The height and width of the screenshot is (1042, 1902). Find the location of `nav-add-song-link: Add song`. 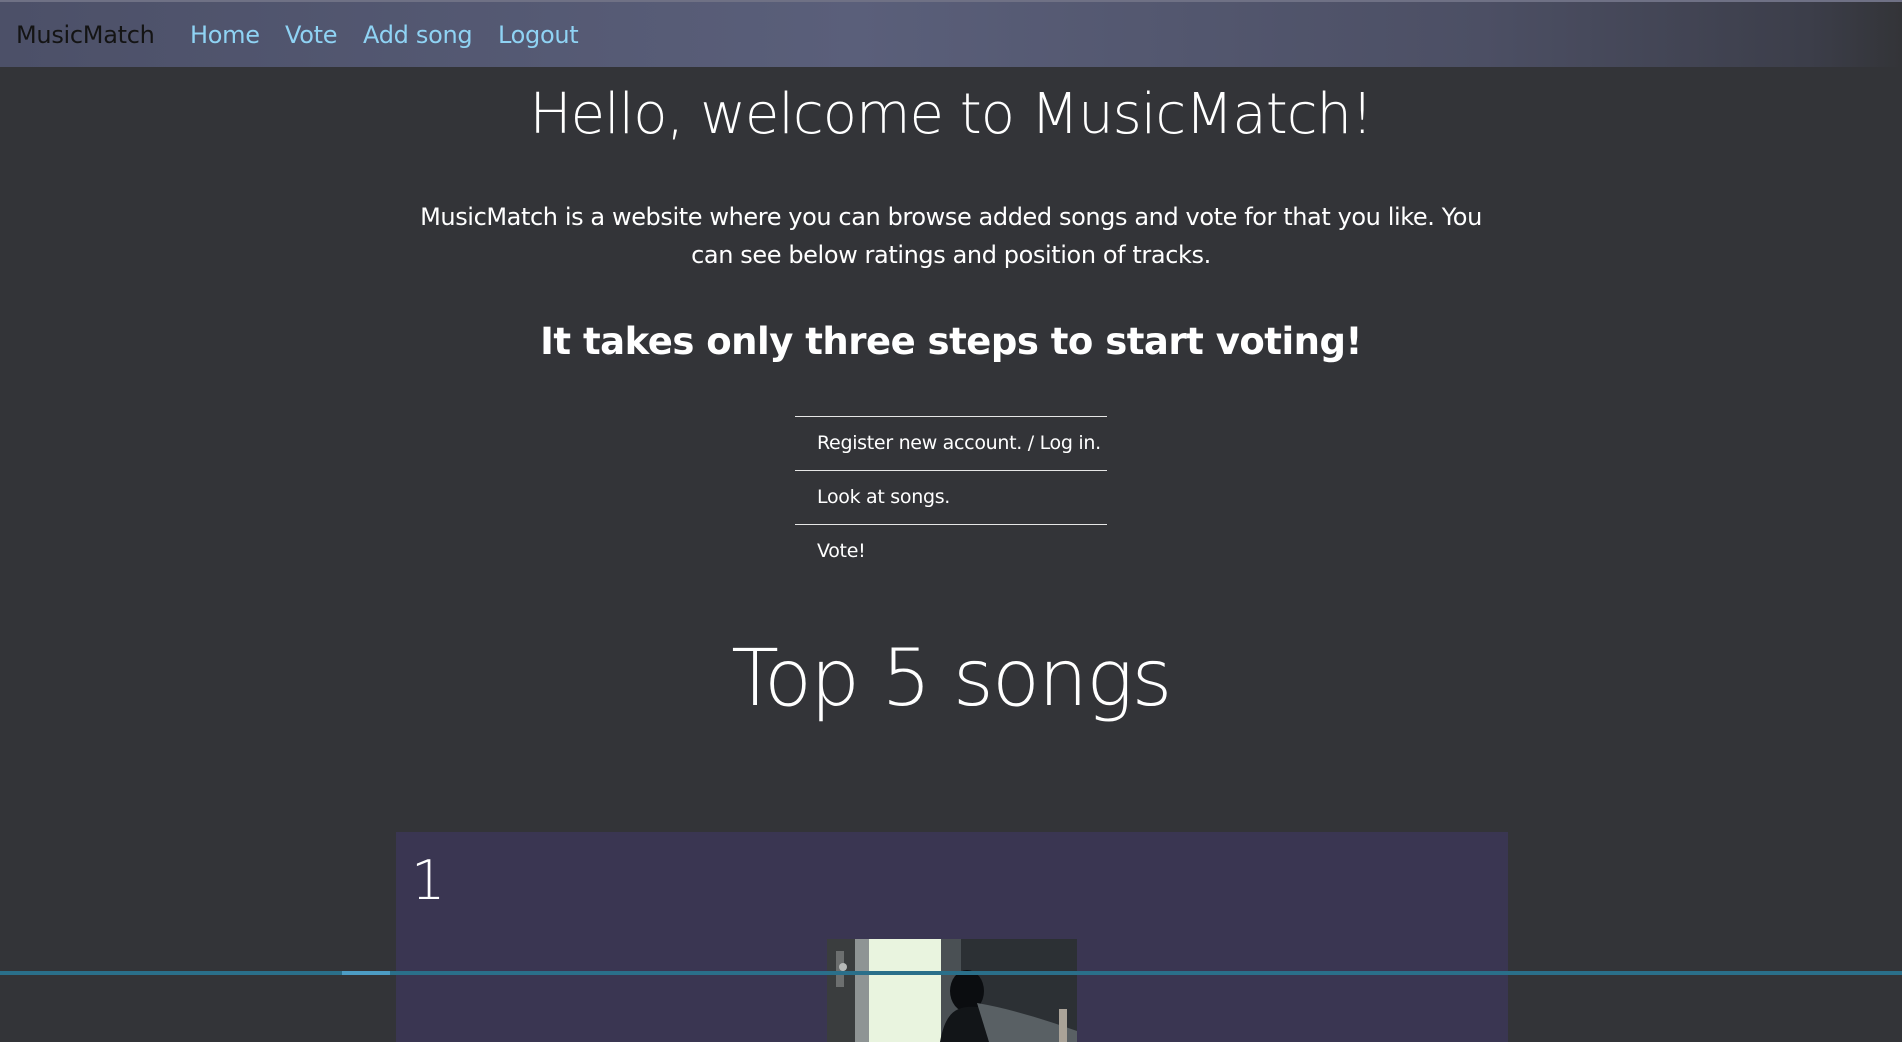

nav-add-song-link: Add song is located at coordinates (418, 35).